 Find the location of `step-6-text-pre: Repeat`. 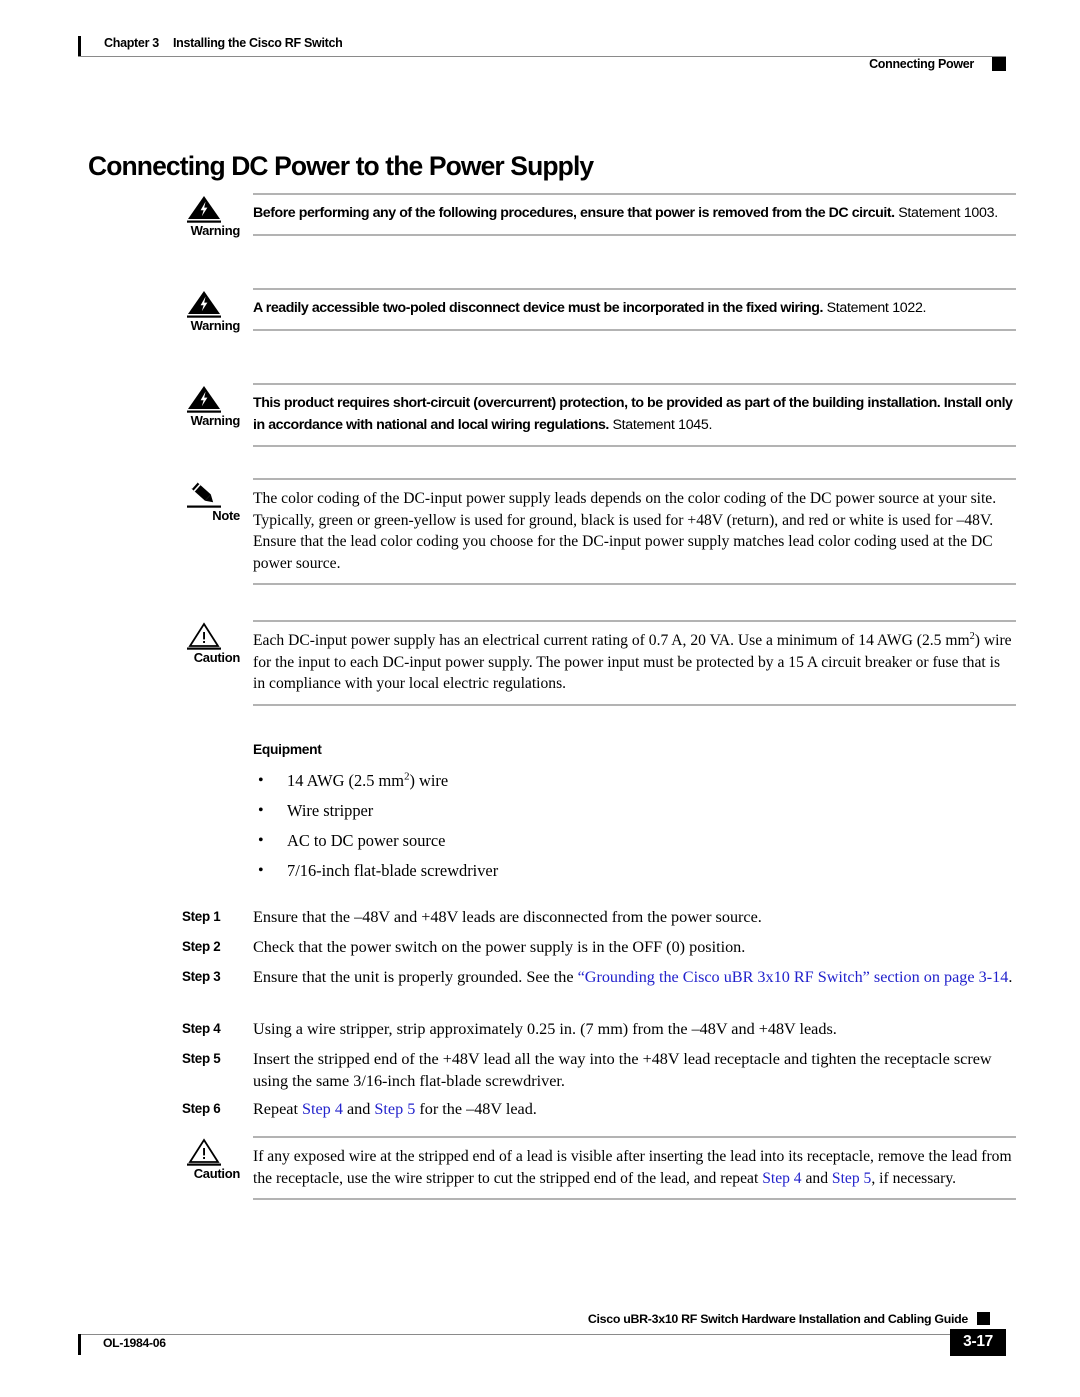

step-6-text-pre: Repeat is located at coordinates (277, 1109).